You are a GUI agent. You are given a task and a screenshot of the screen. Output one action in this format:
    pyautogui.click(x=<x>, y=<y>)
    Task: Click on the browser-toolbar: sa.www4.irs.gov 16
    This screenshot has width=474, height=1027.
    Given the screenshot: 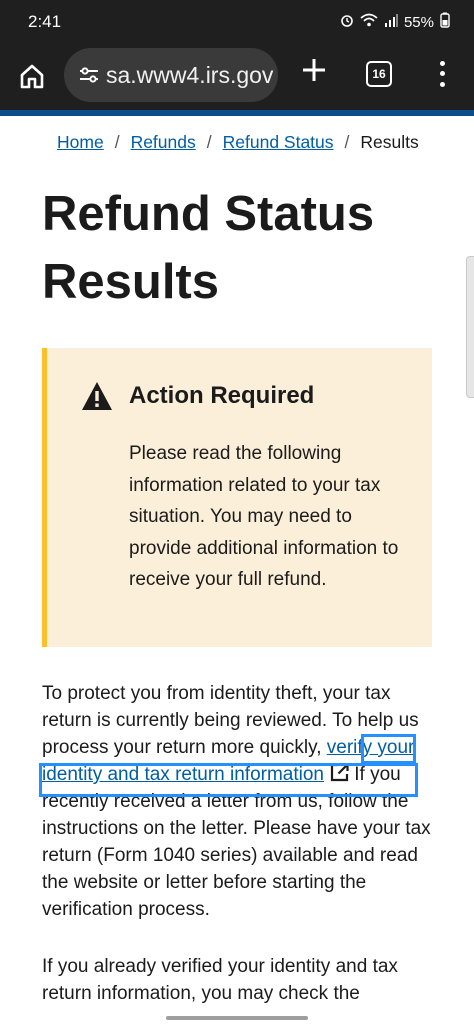 What is the action you would take?
    pyautogui.click(x=237, y=77)
    